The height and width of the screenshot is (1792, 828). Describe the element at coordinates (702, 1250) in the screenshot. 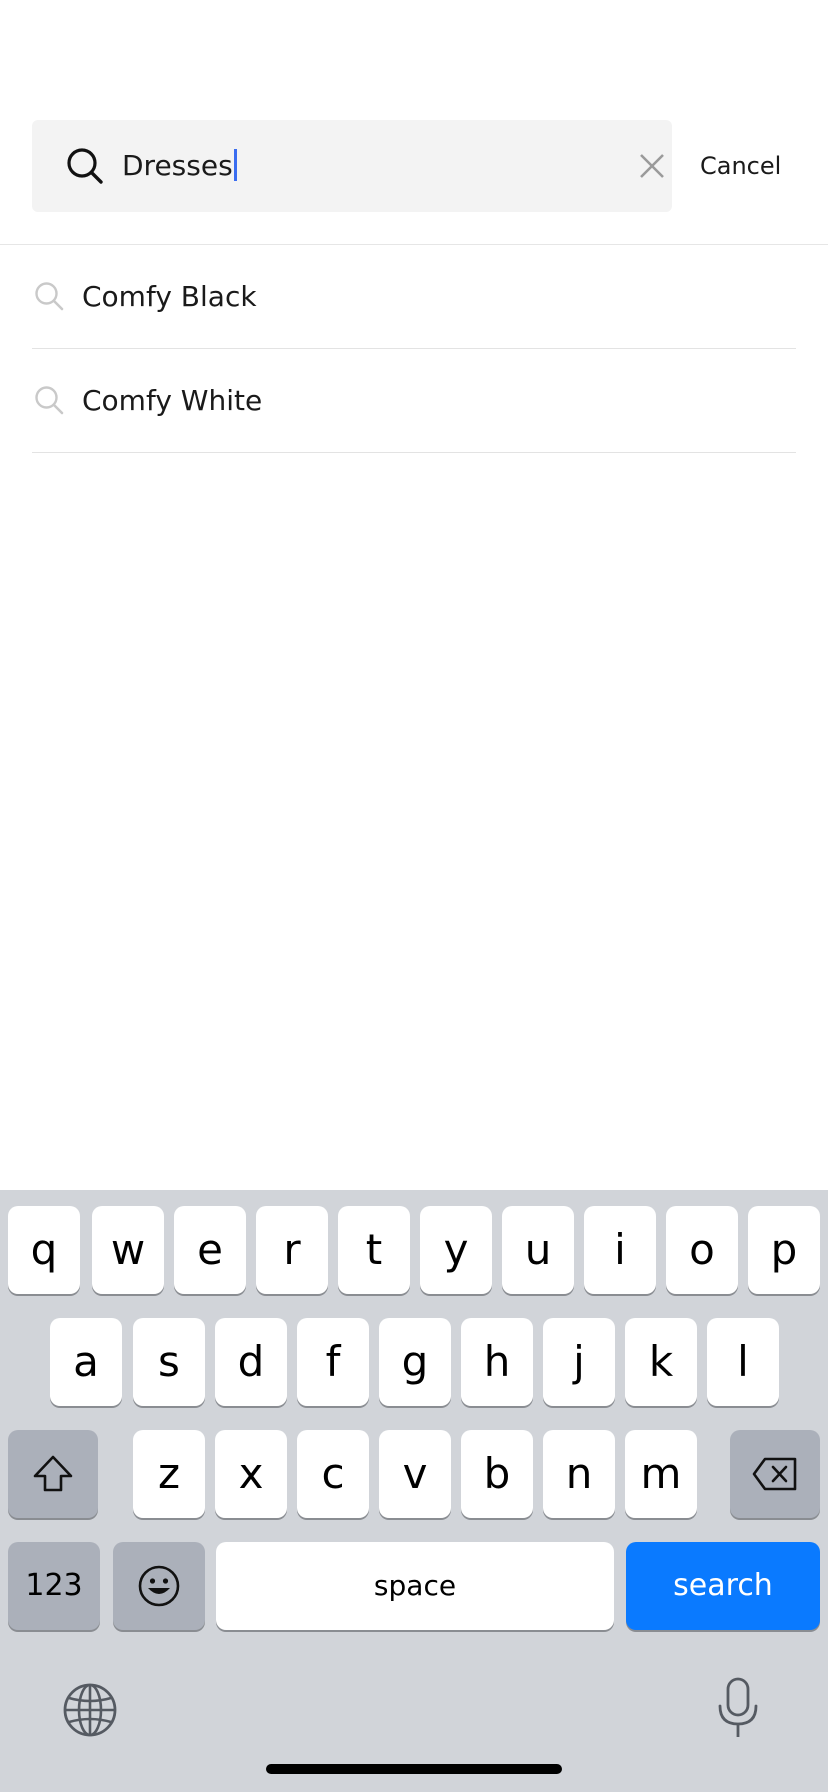

I see `key-o: o` at that location.